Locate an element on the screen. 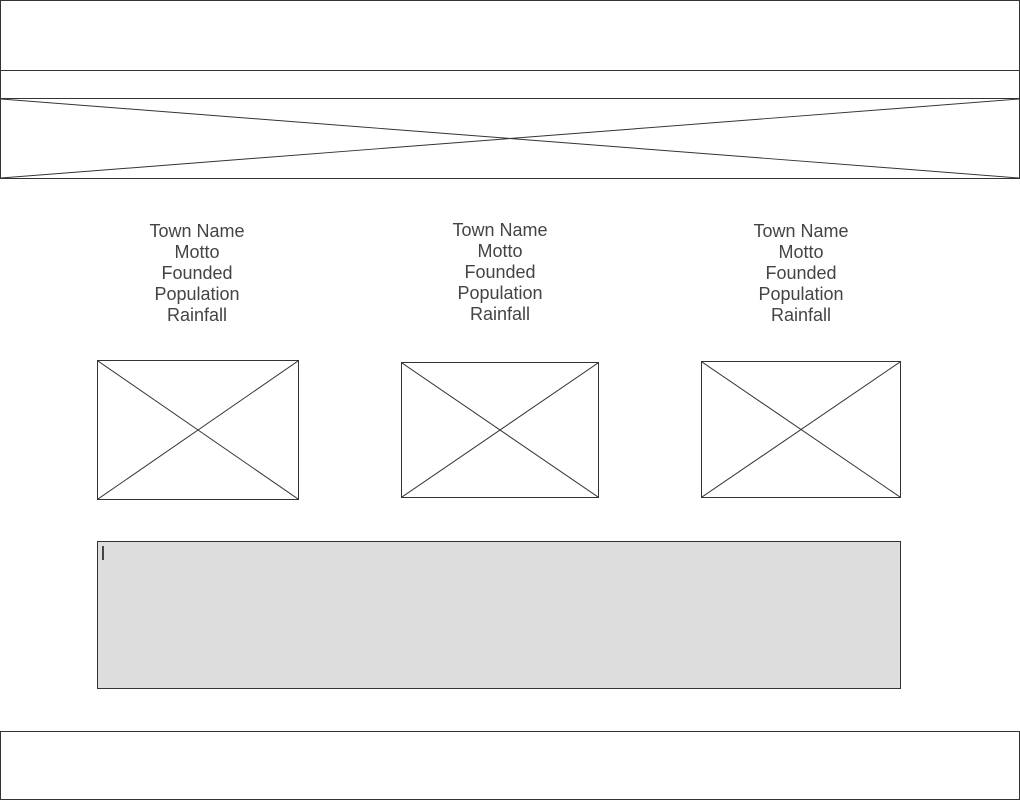 The height and width of the screenshot is (800, 1020). text-area is located at coordinates (499, 615).